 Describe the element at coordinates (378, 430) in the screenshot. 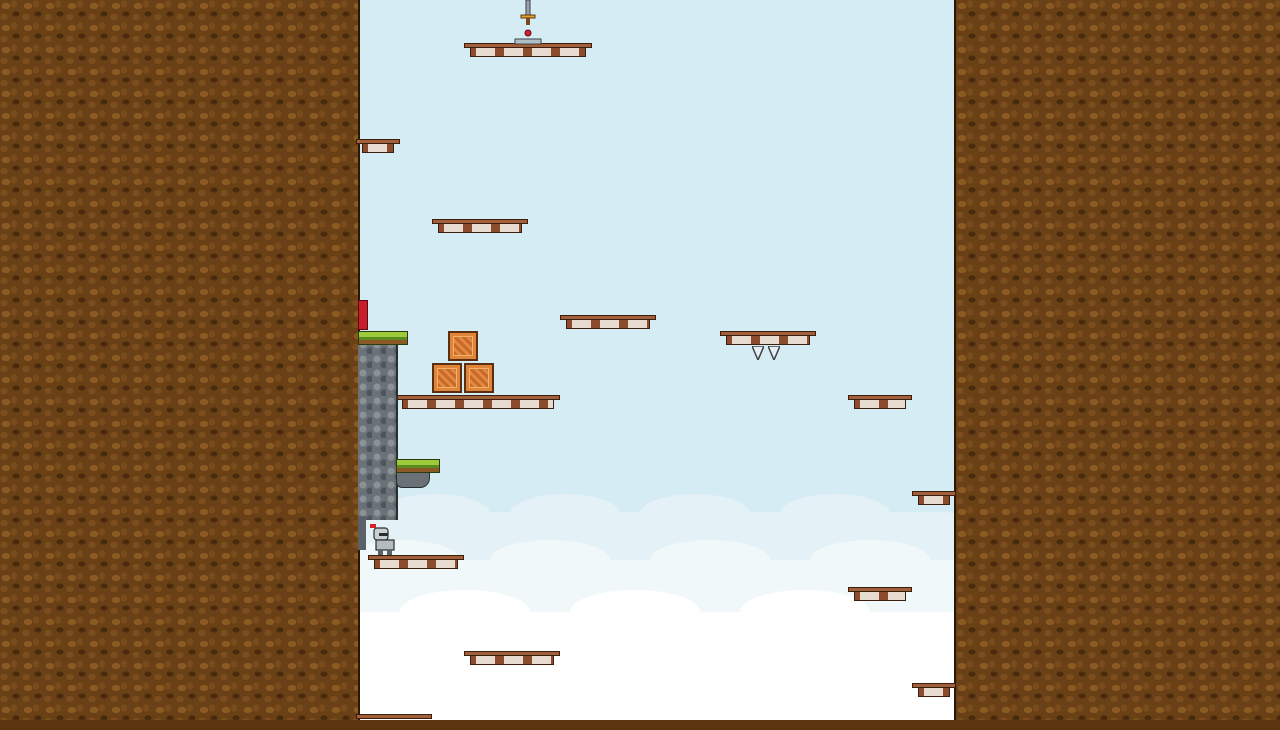

I see `rock-pillar` at that location.